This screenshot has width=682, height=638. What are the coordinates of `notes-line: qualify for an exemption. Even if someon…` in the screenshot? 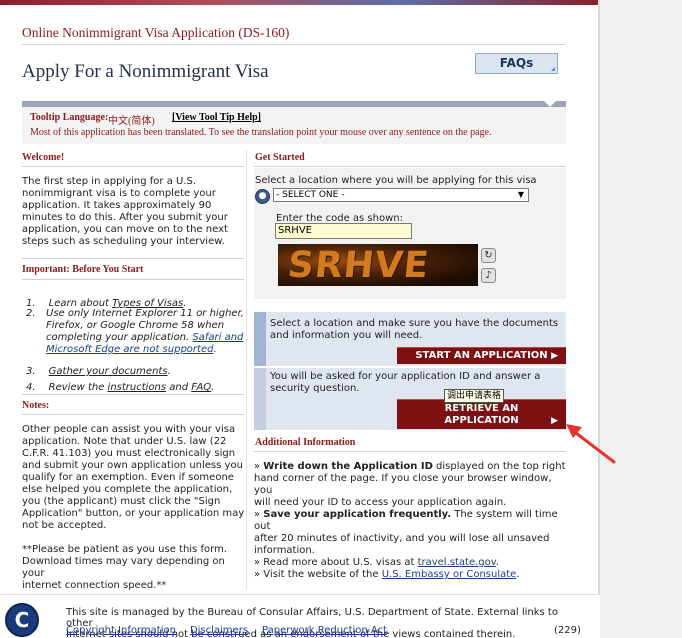 It's located at (128, 477).